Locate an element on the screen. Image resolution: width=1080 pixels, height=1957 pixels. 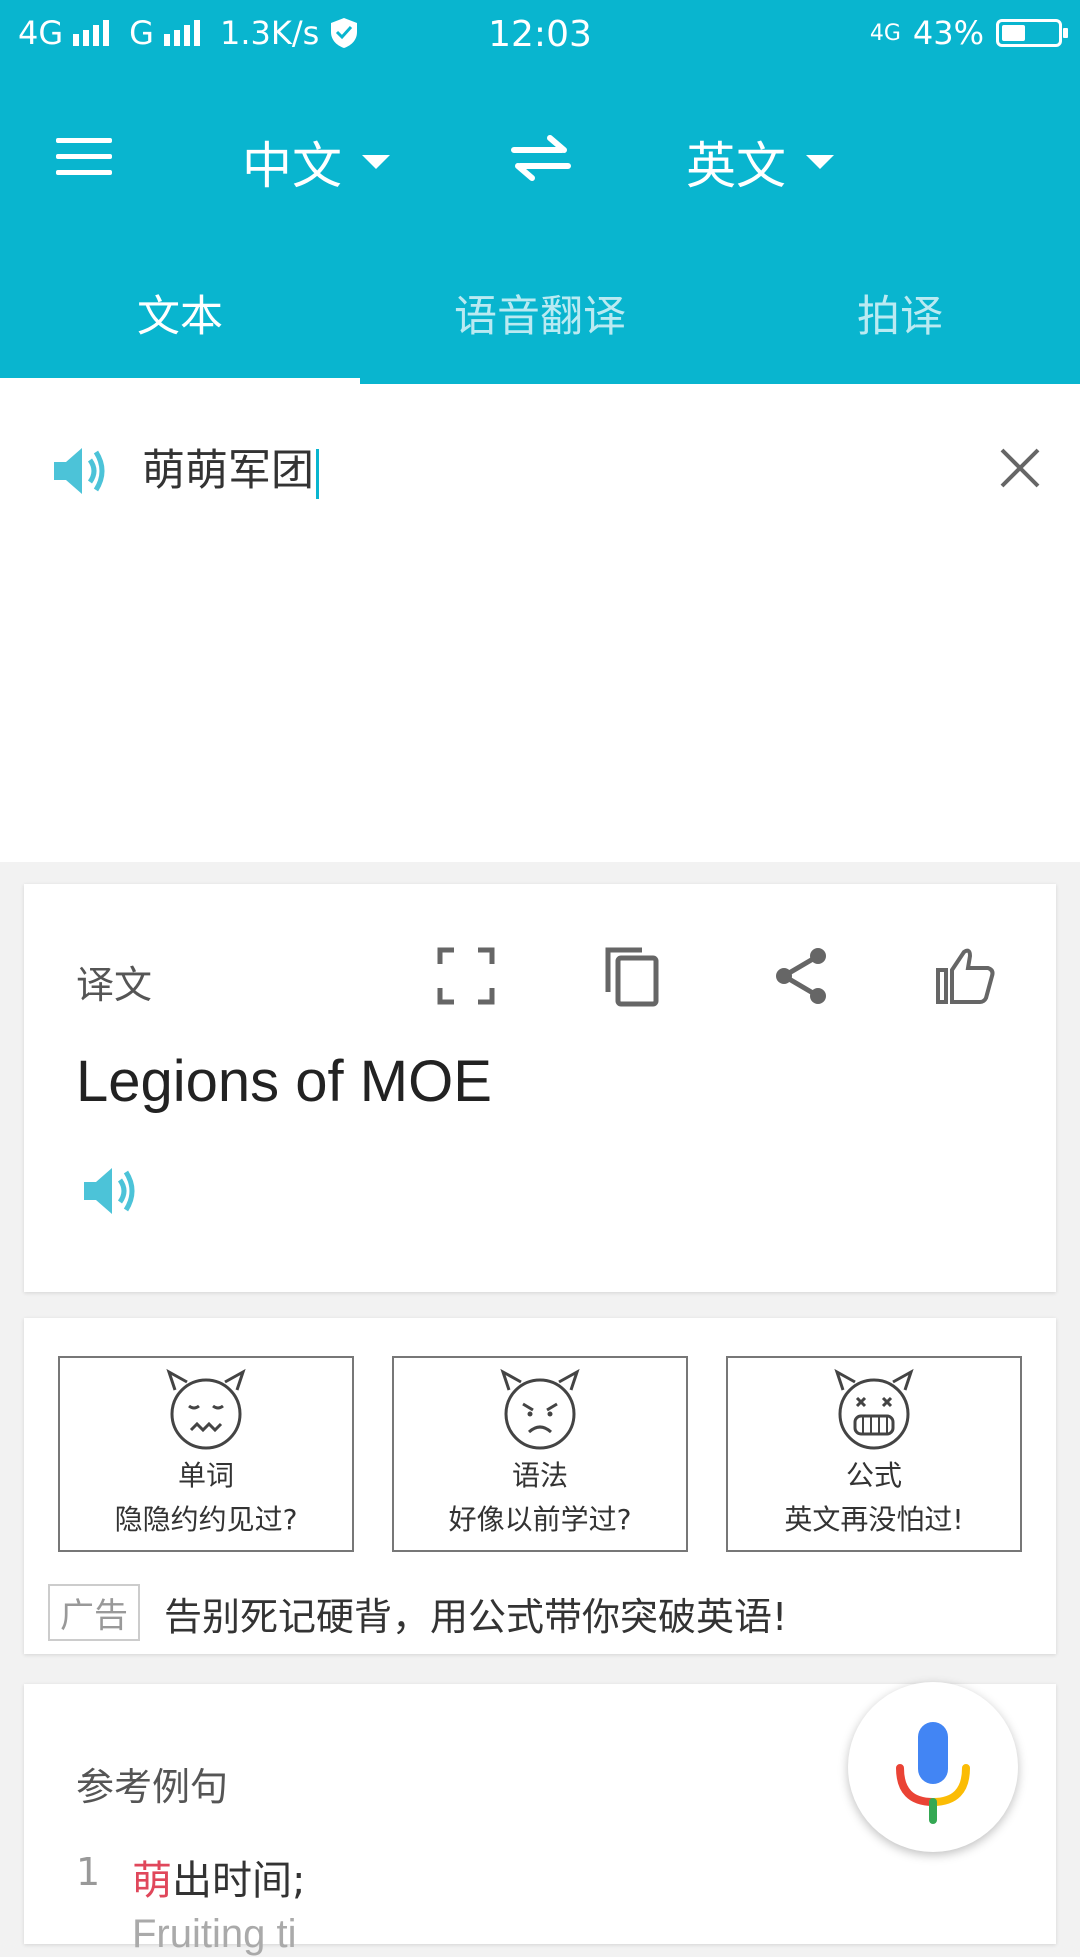
tab-photo: 拍译 is located at coordinates (900, 313).